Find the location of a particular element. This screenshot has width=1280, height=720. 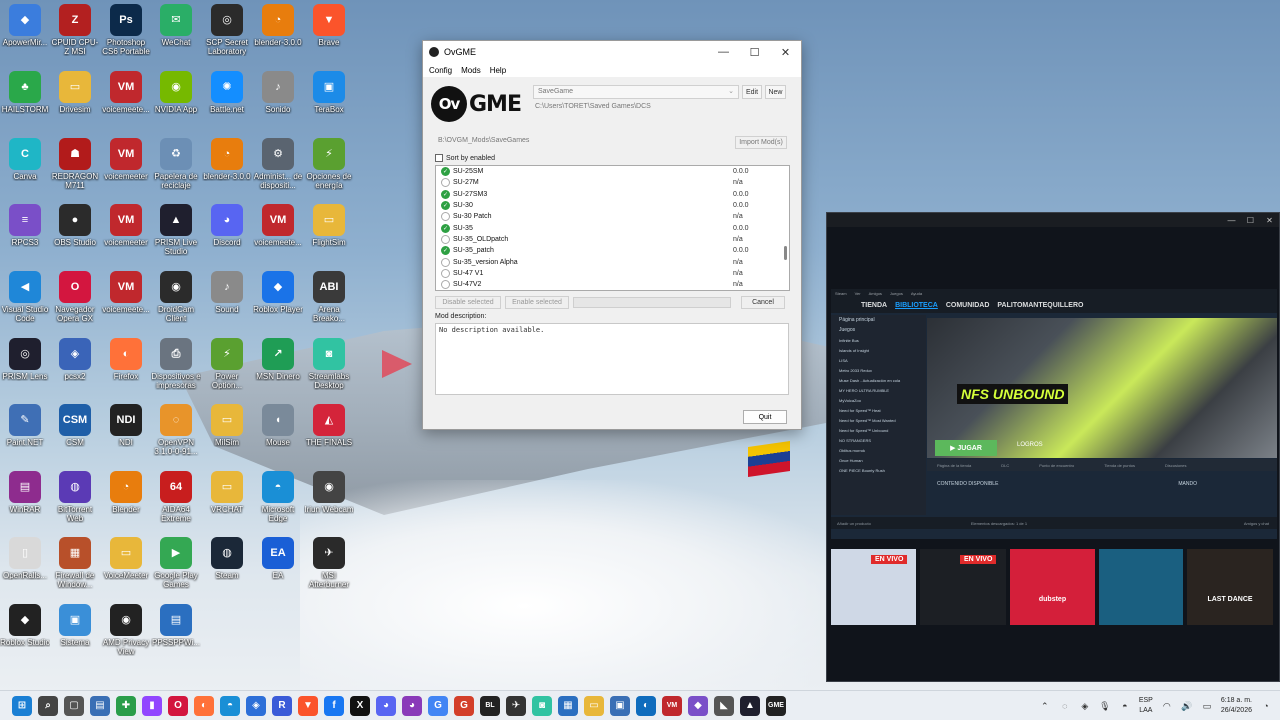

taskbar-app-icon: ▤ is located at coordinates (100, 705).